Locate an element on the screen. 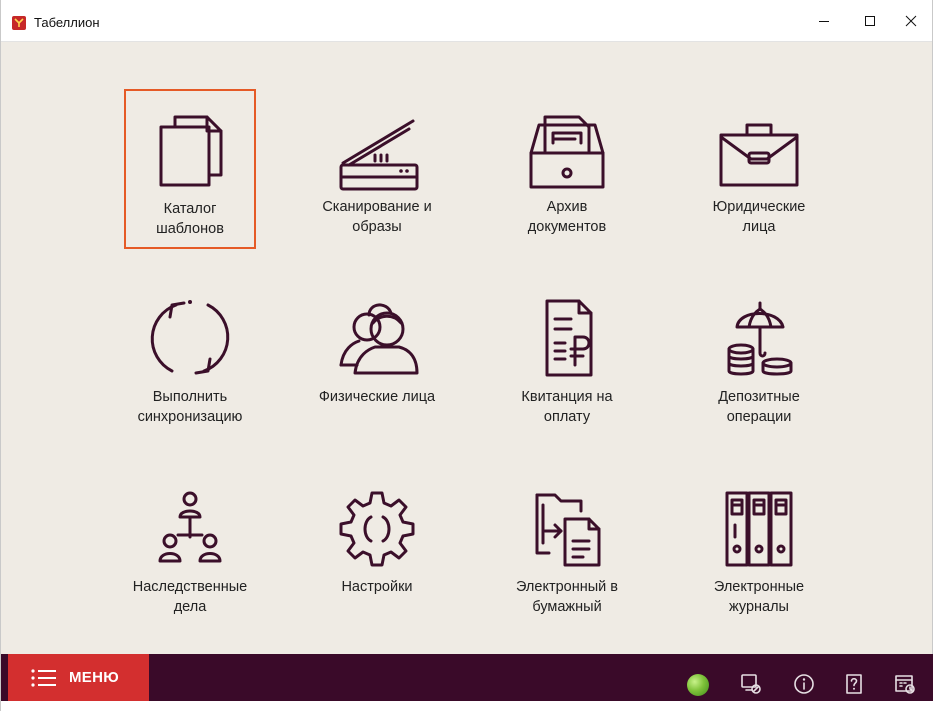 The height and width of the screenshot is (711, 933). maximize-button is located at coordinates (870, 21).